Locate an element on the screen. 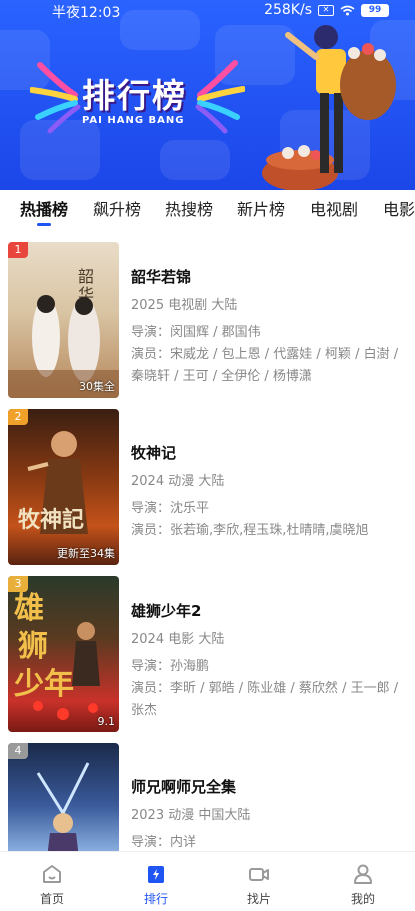 Image resolution: width=415 pixels, height=911 pixels. nav-find: 找片 is located at coordinates (259, 881).